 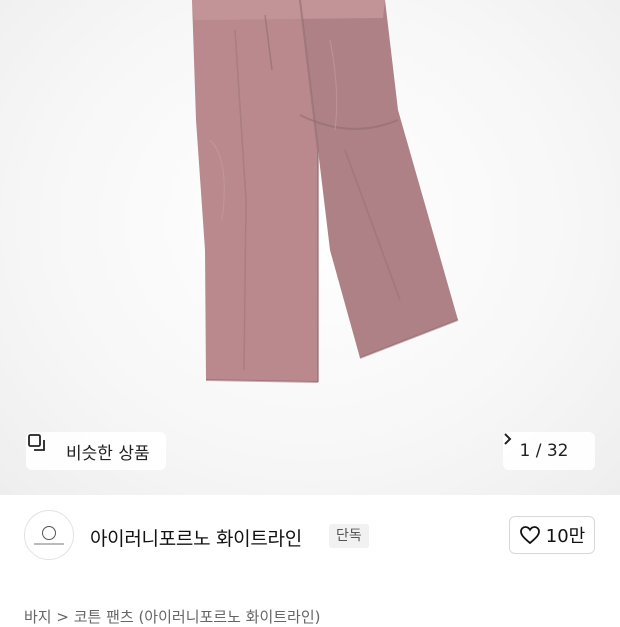 What do you see at coordinates (49, 532) in the screenshot?
I see `shop-logo-mark` at bounding box center [49, 532].